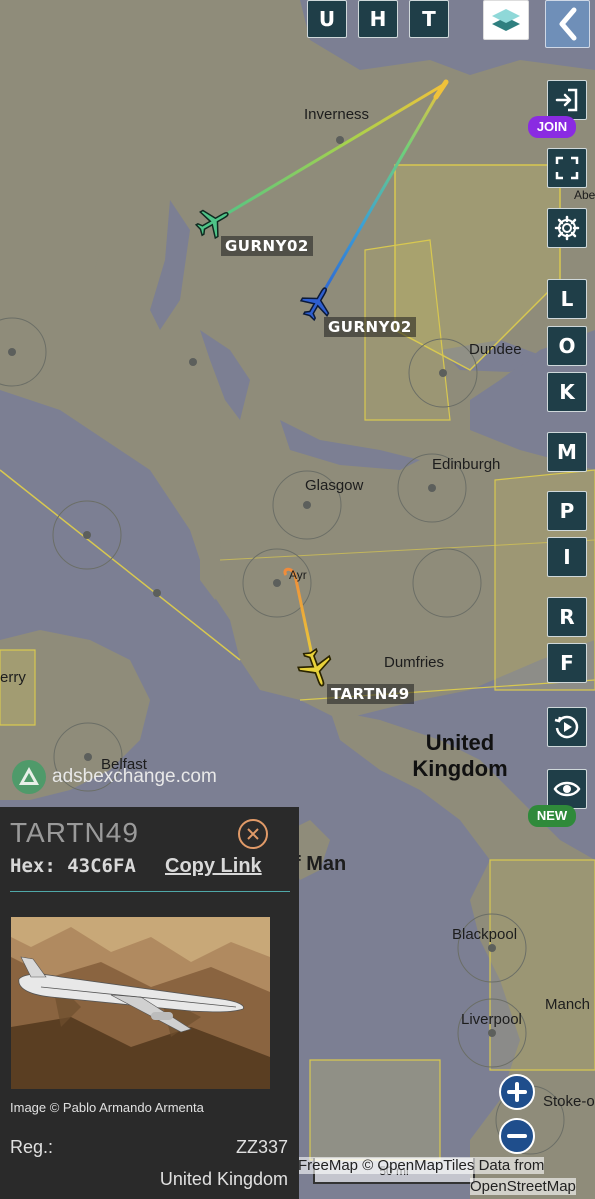  I want to click on fullscreen-icon, so click(567, 168).